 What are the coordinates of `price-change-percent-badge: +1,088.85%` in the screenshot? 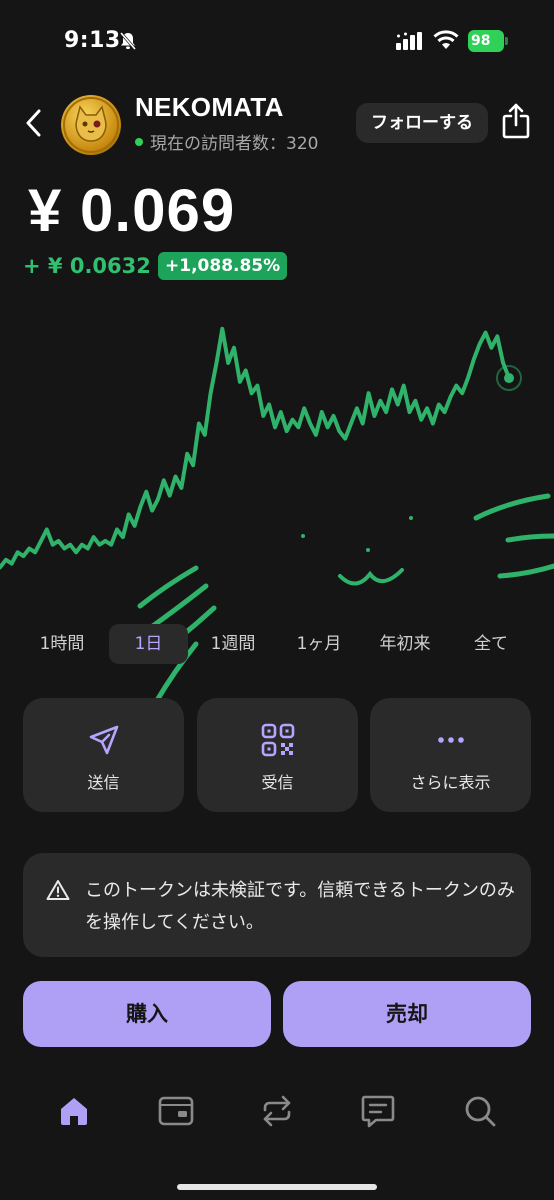 It's located at (223, 266).